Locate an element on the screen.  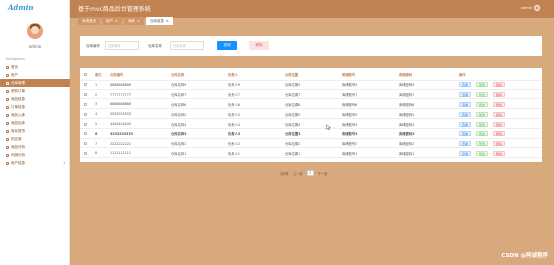
table-cell: 仓库位置1 is located at coordinates (293, 153).